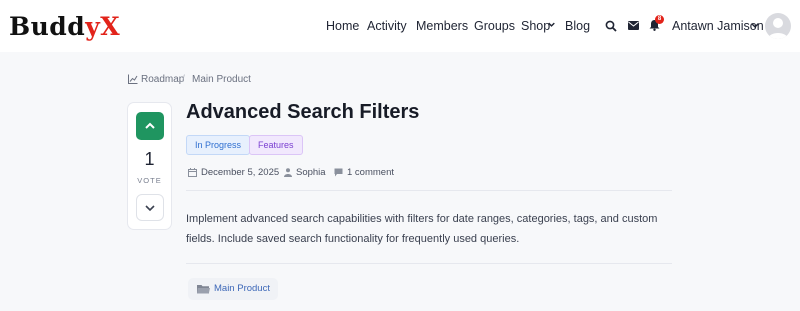 The width and height of the screenshot is (800, 311). I want to click on nav-blog: Blog, so click(577, 26).